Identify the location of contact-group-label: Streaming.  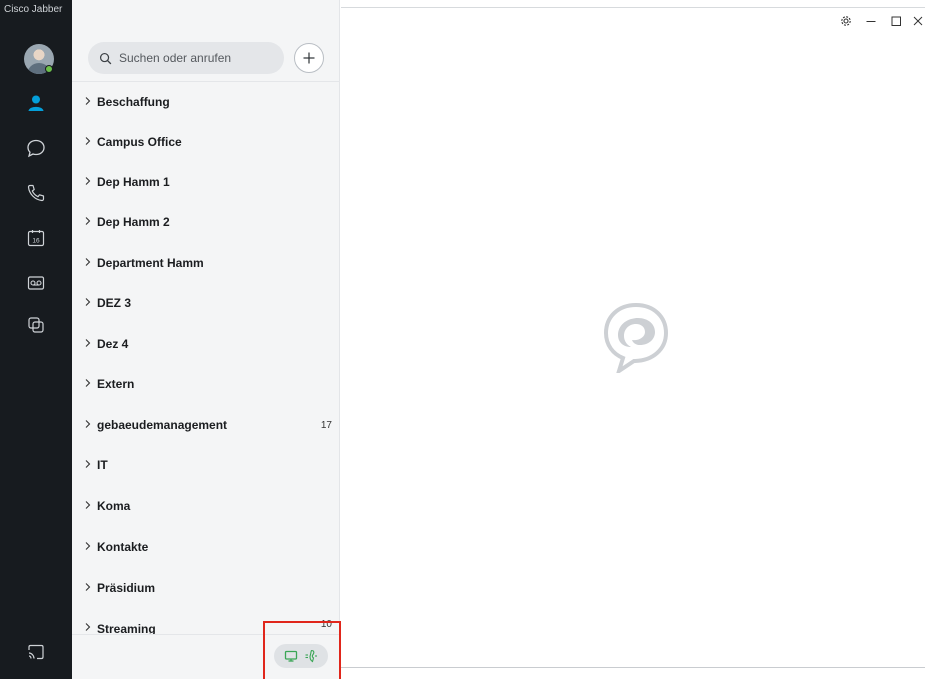
(126, 628).